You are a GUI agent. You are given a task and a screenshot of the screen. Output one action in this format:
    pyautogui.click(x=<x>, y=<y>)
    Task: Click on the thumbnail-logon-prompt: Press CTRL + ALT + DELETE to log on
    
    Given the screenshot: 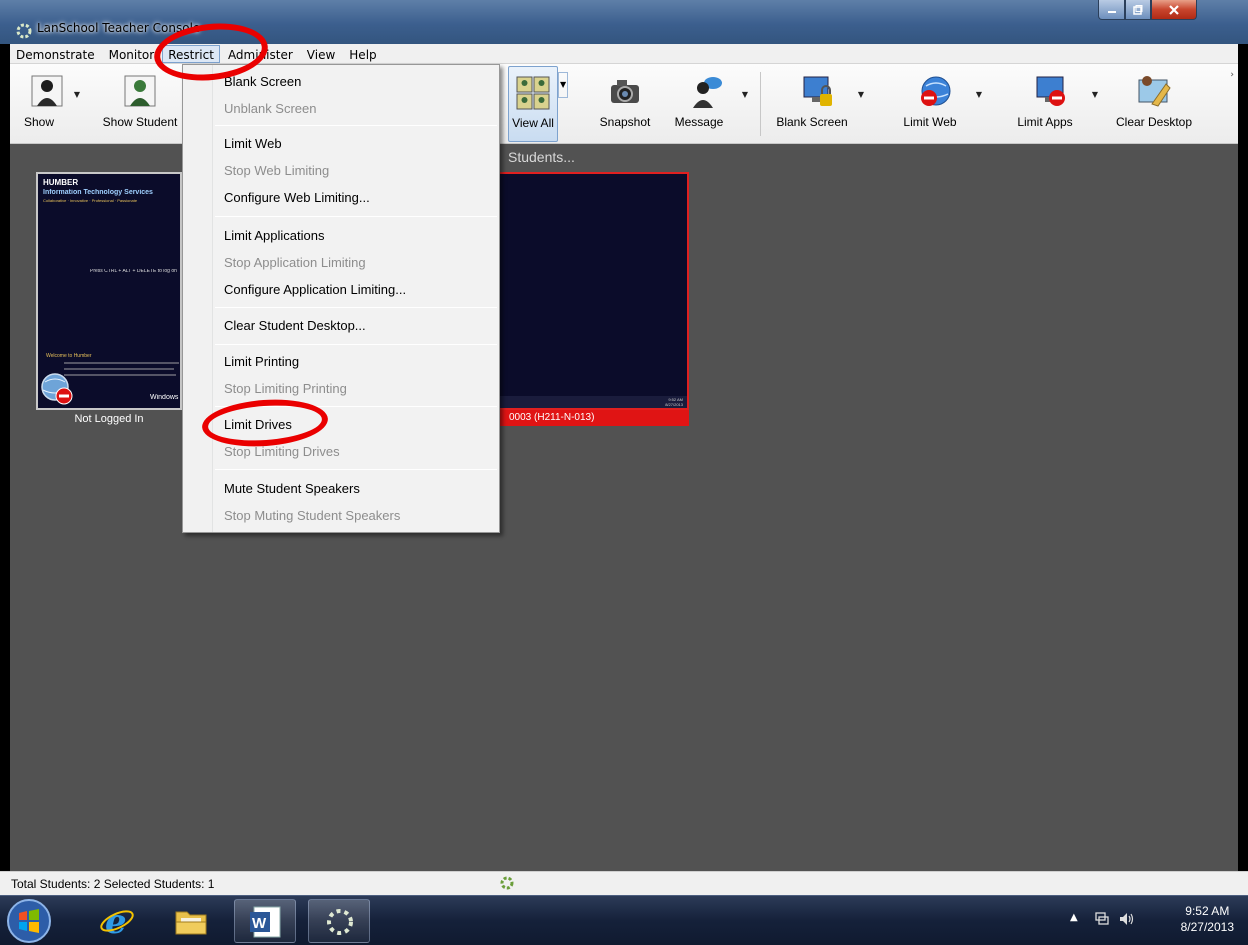 What is the action you would take?
    pyautogui.click(x=133, y=271)
    